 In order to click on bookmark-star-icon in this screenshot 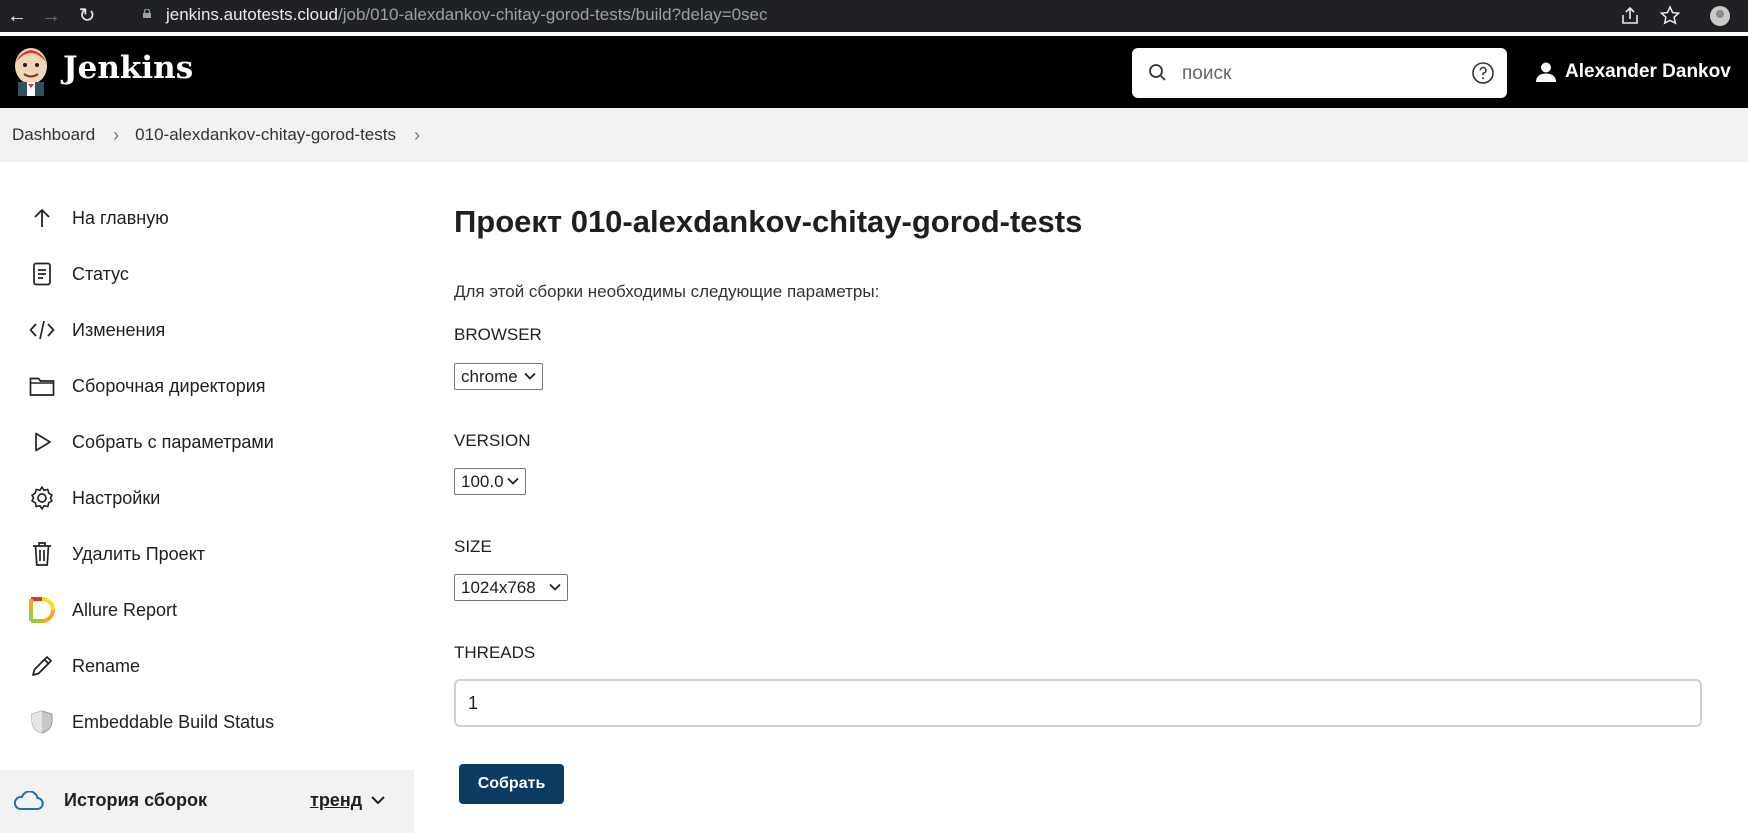, I will do `click(1670, 16)`.